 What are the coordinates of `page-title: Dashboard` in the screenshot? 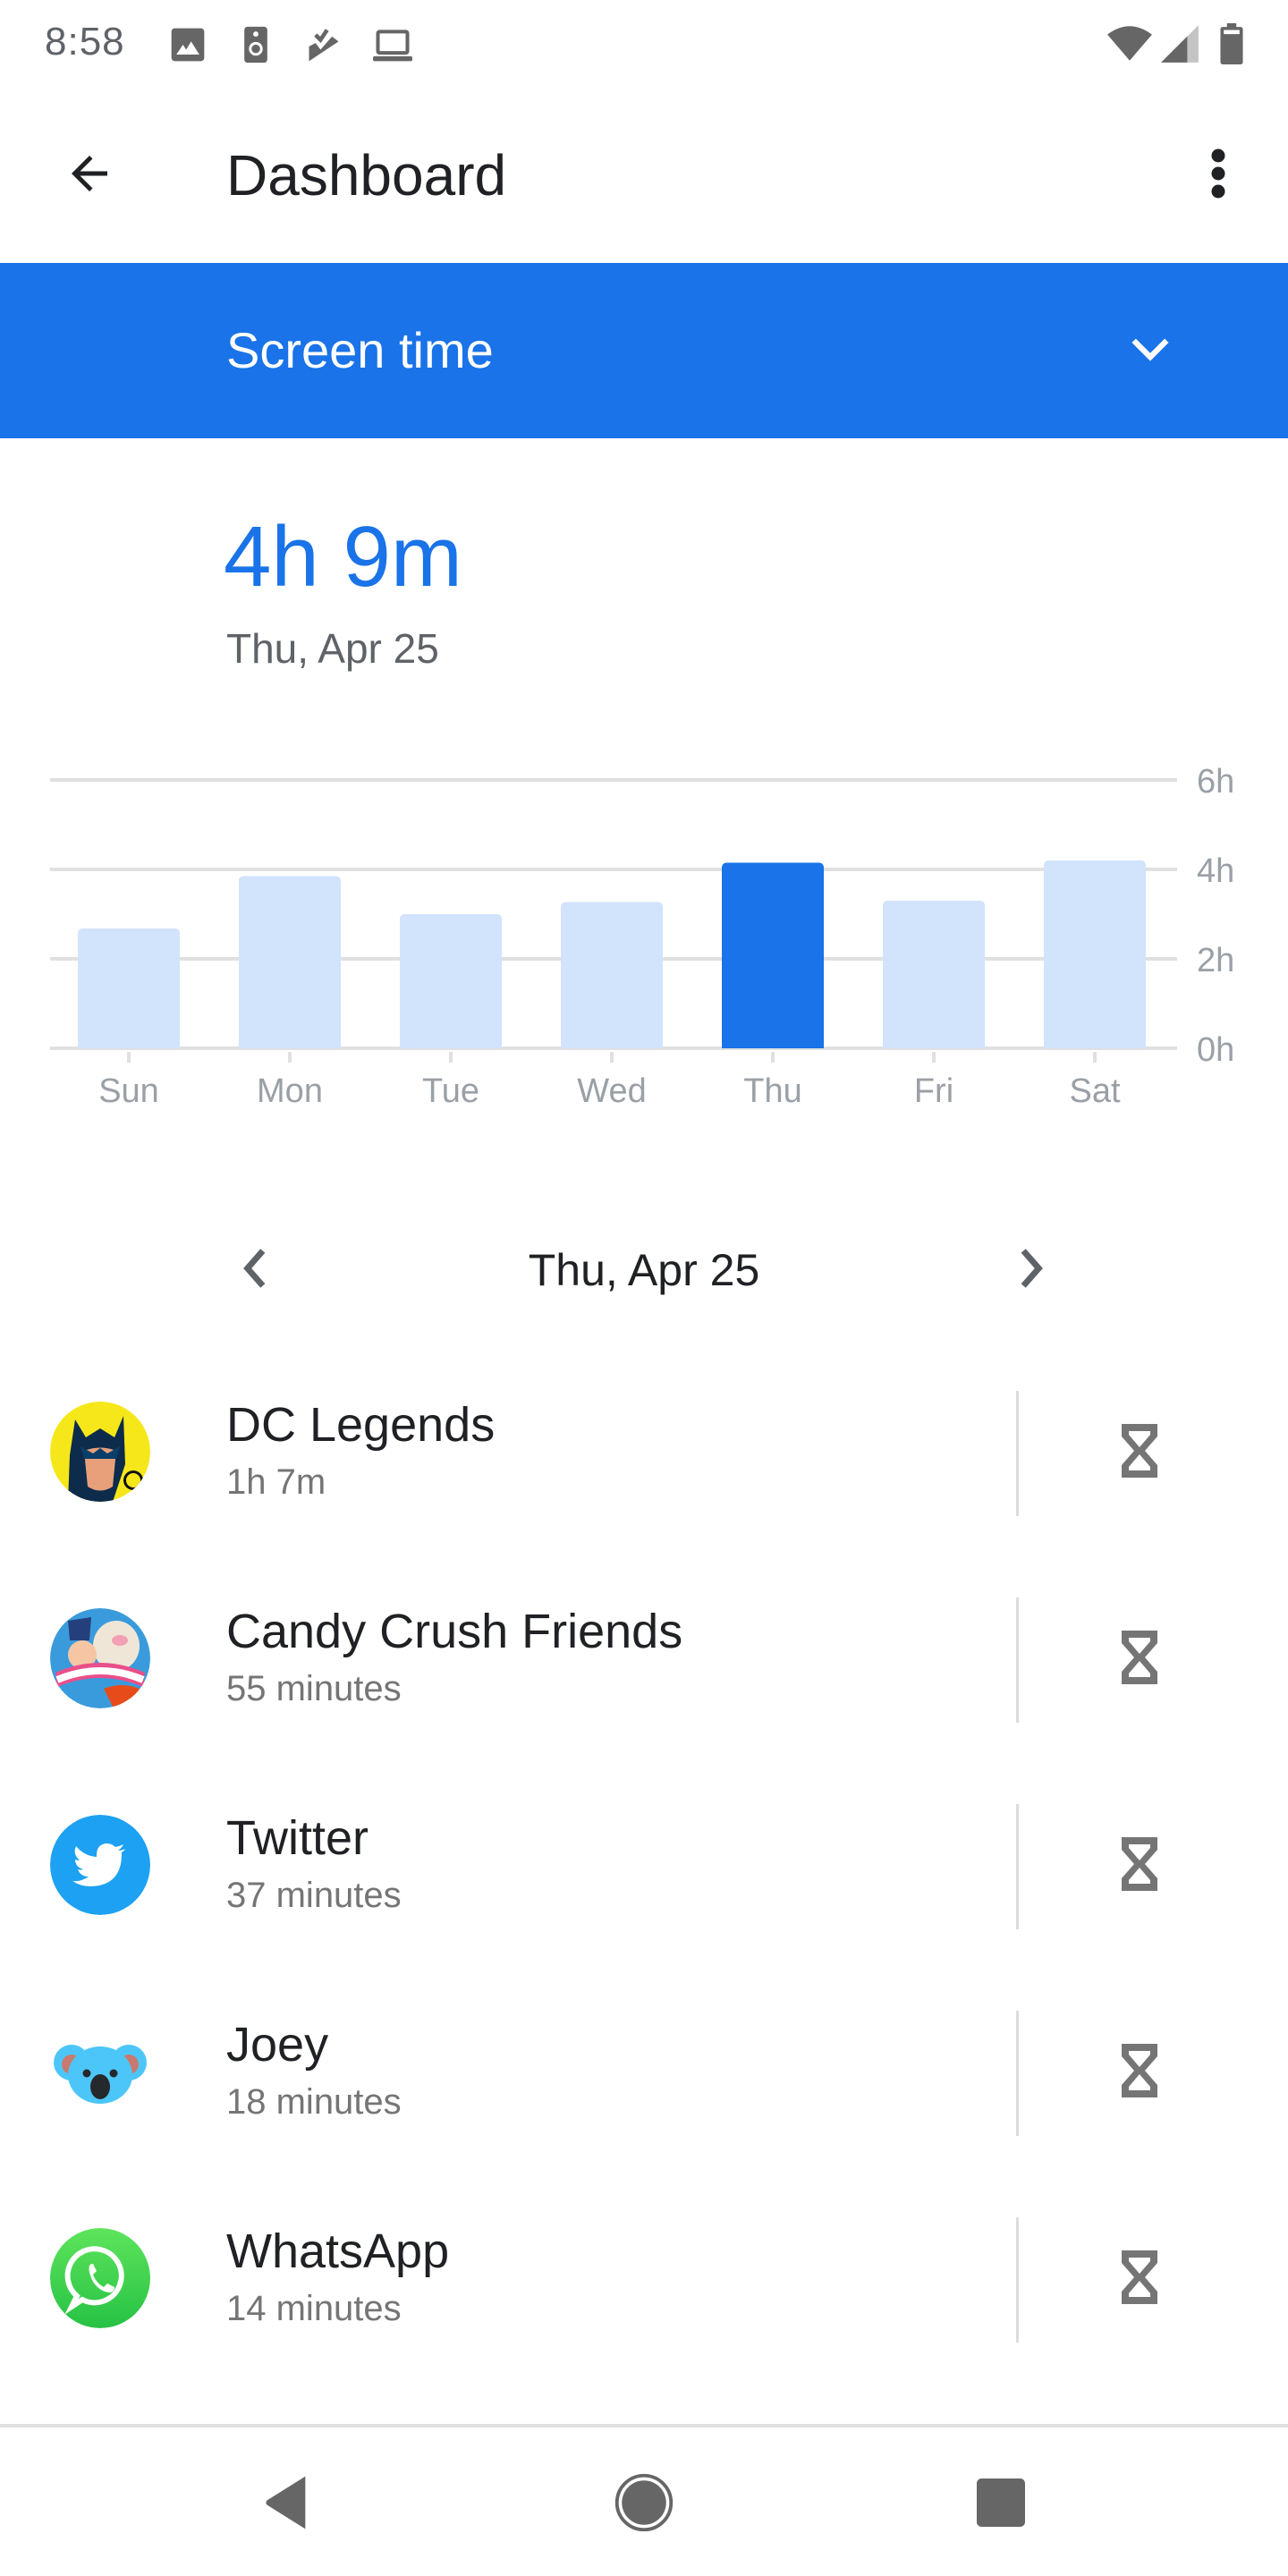 It's located at (366, 175).